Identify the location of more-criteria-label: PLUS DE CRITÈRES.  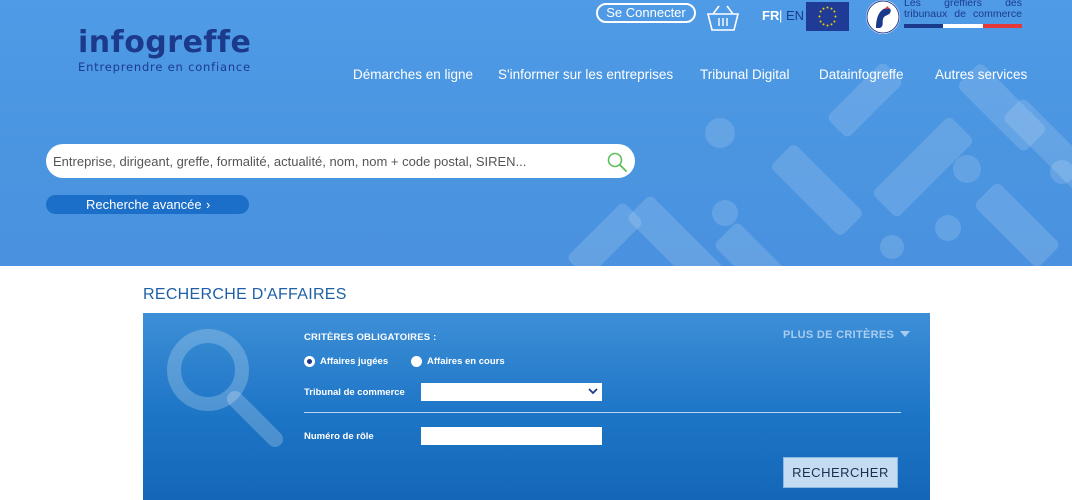
(839, 335).